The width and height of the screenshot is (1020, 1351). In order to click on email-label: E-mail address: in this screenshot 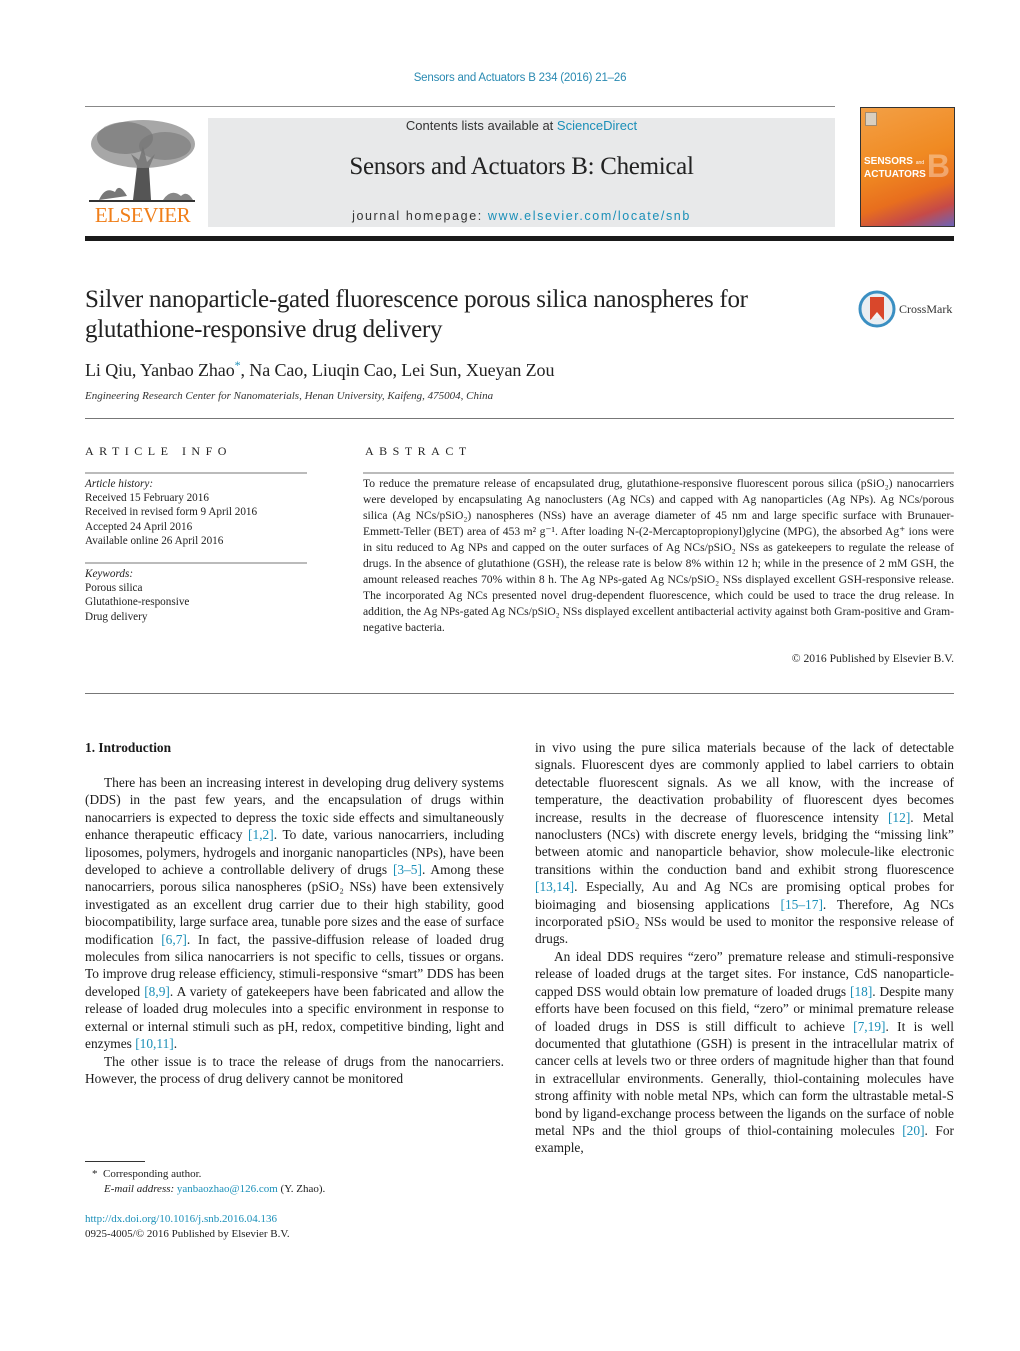, I will do `click(139, 1188)`.